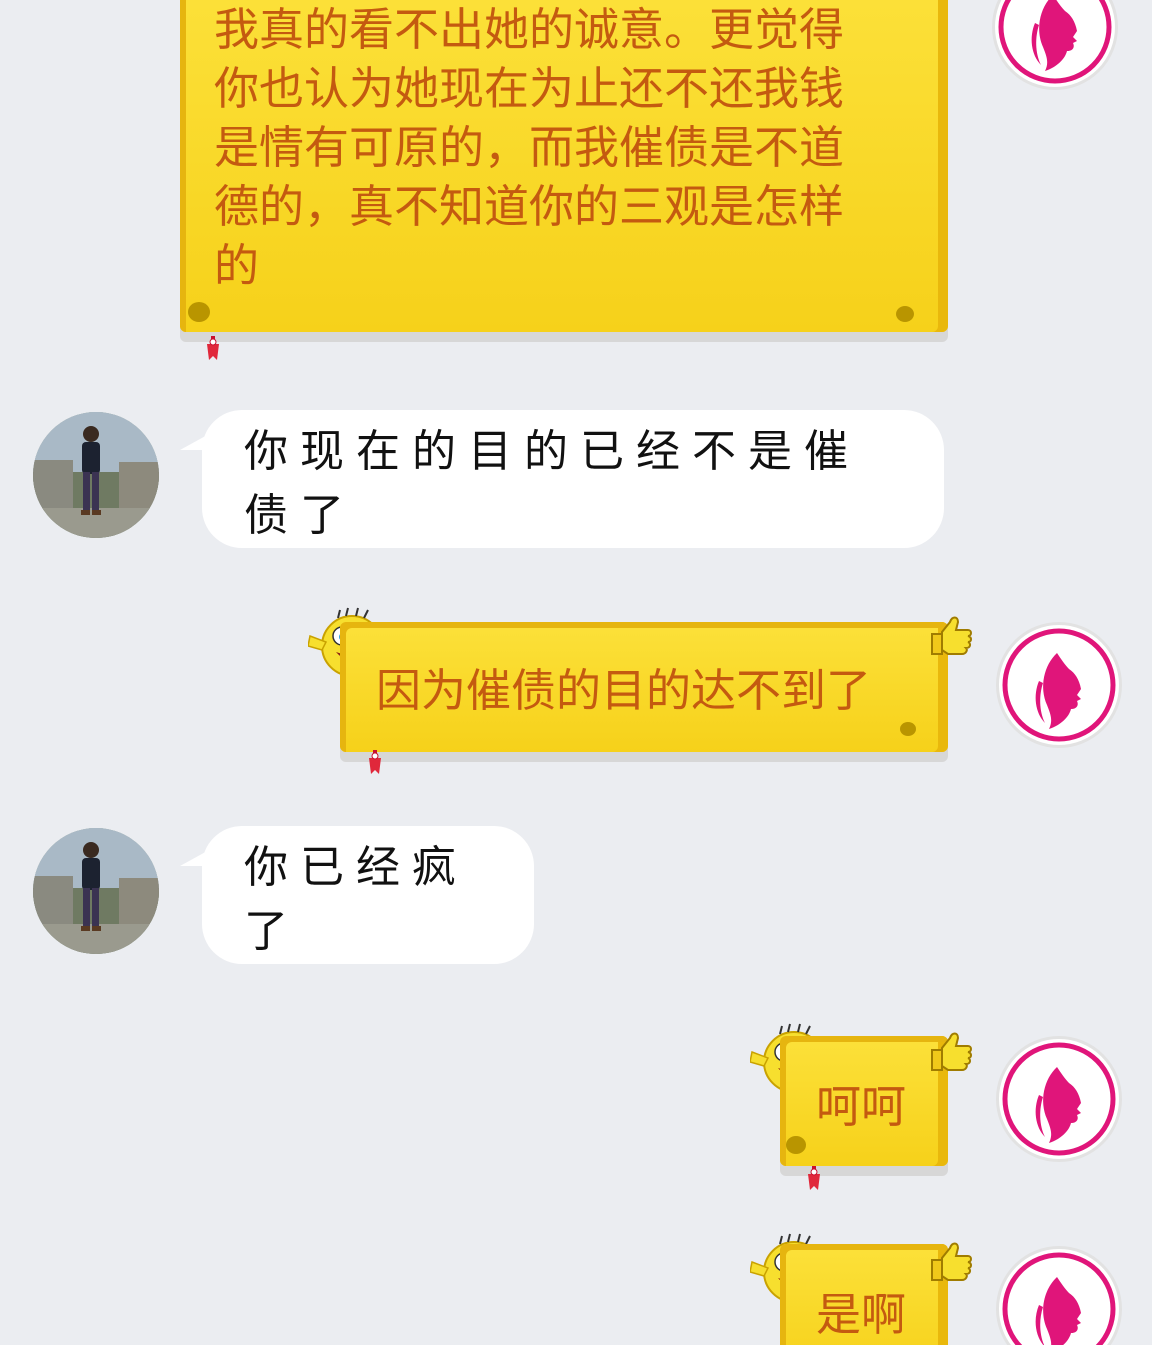 The height and width of the screenshot is (1345, 1152). I want to click on message-peer-1: 你现在的目的已经不是催债了, so click(576, 480).